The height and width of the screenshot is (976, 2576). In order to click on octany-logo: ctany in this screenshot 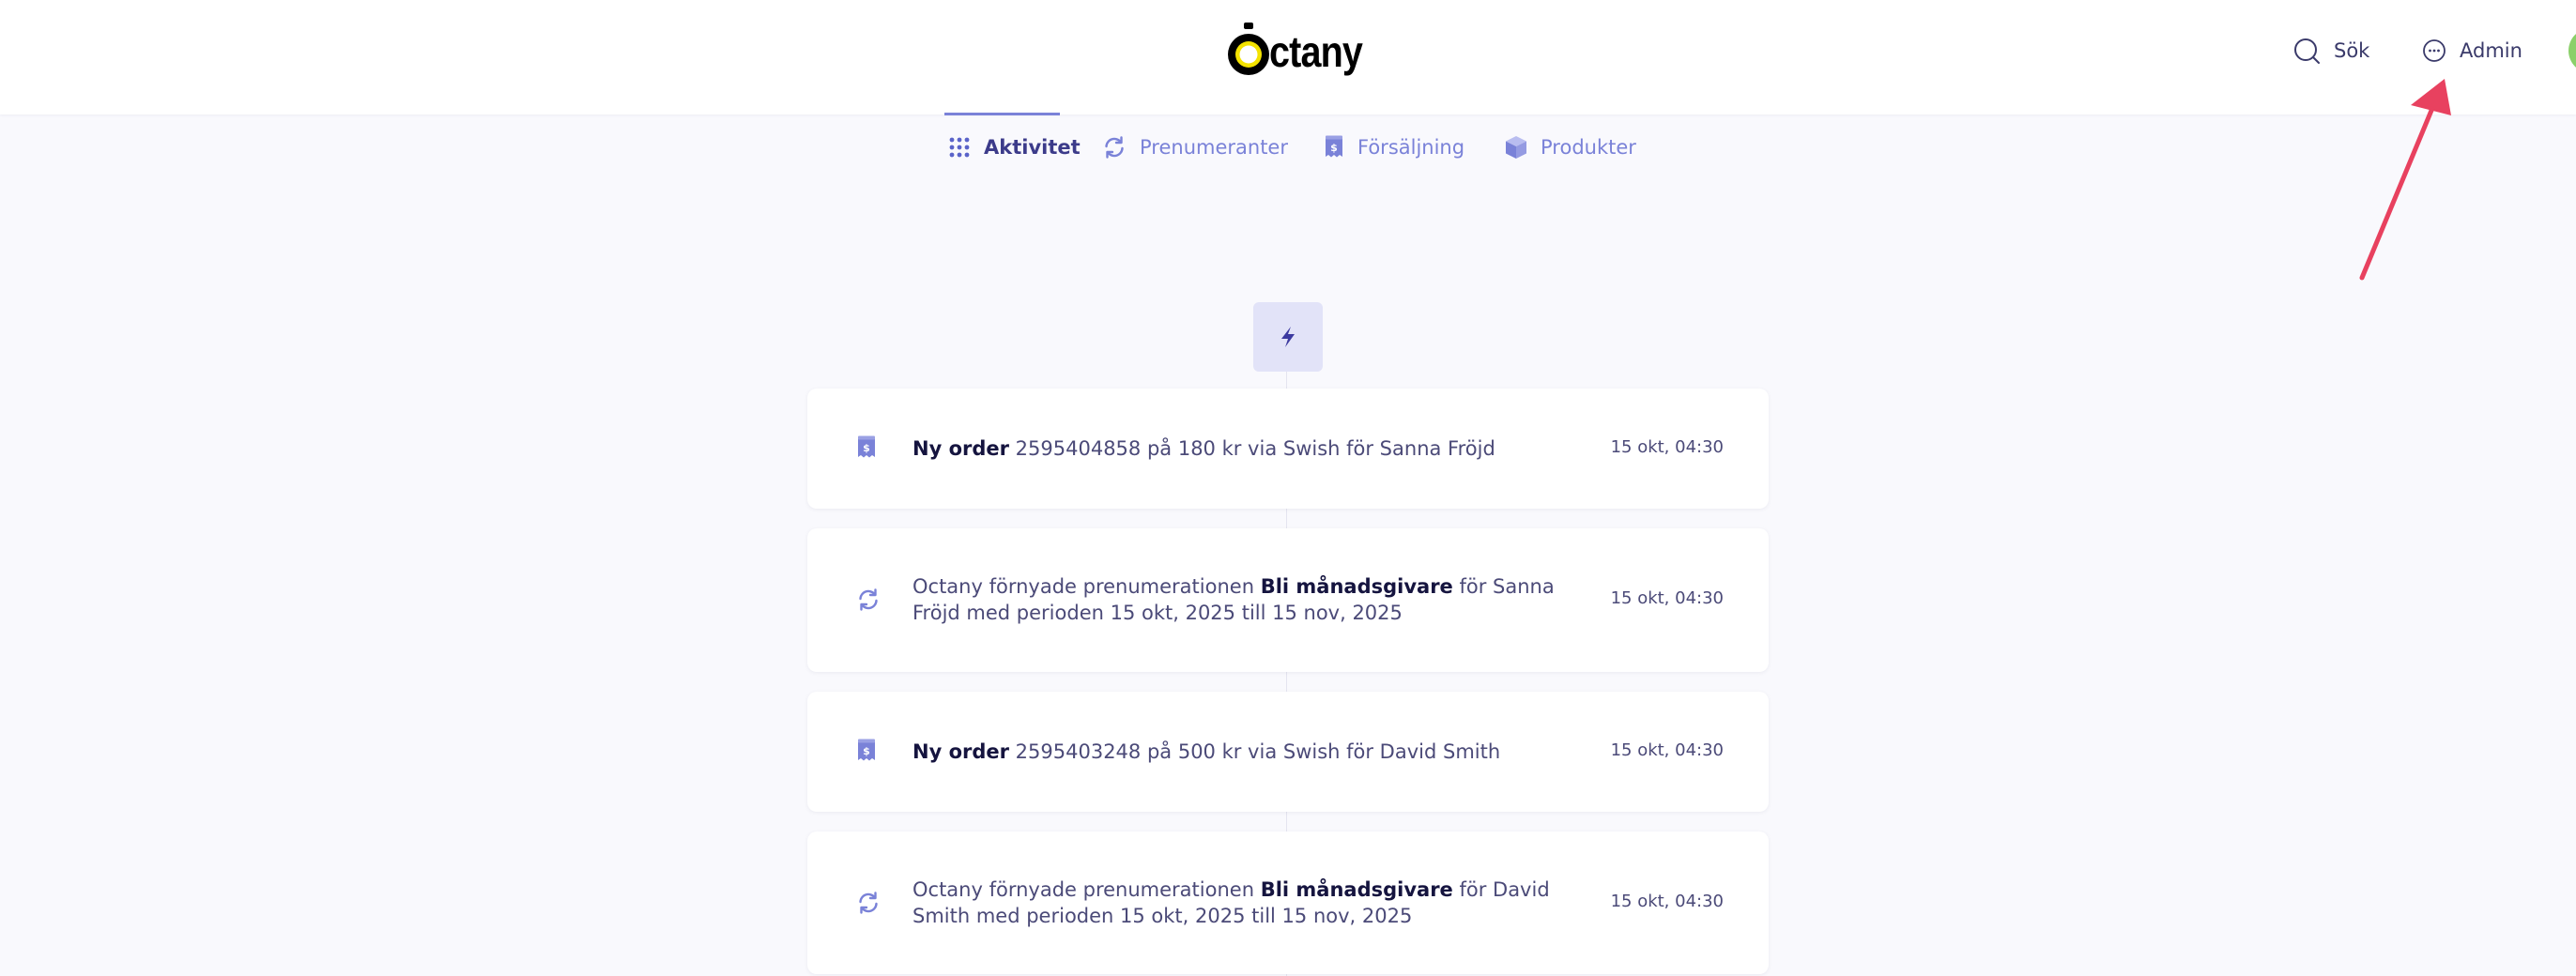, I will do `click(1299, 50)`.